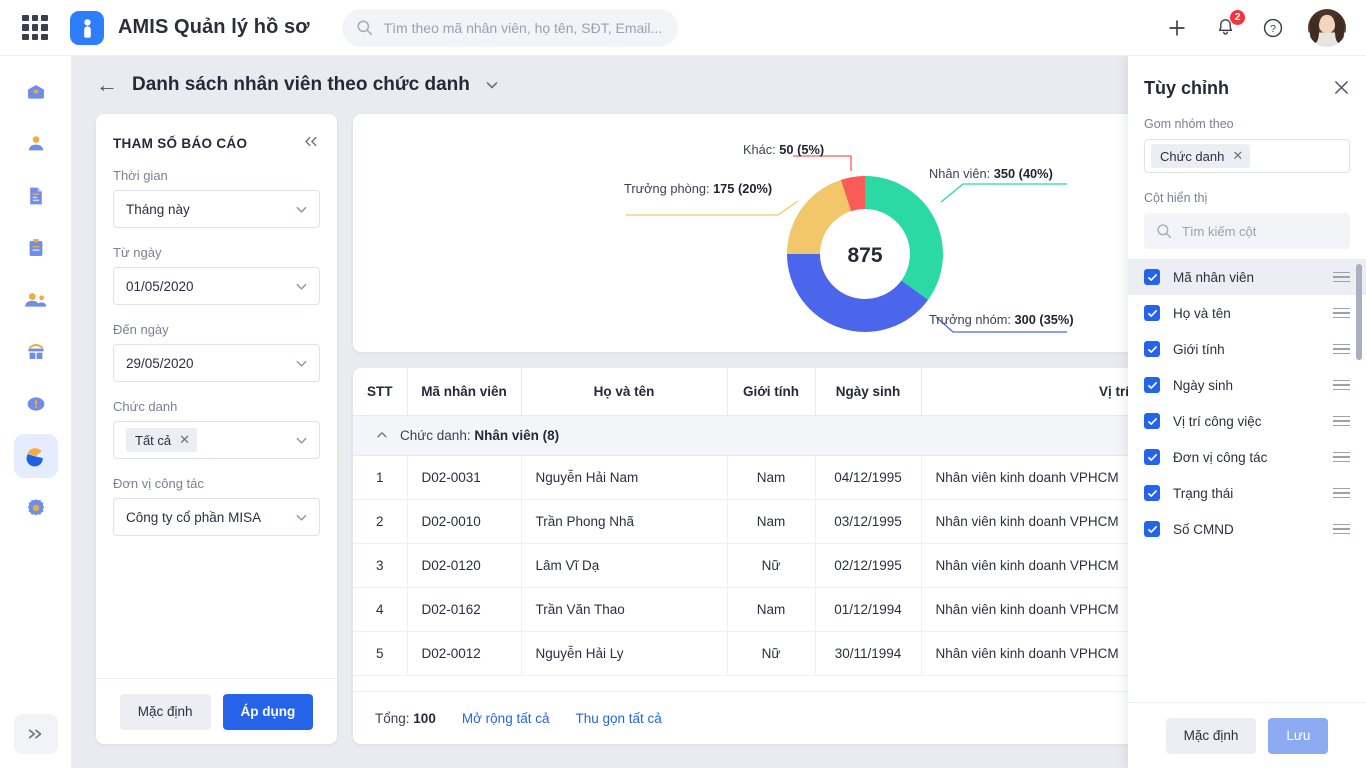 This screenshot has height=768, width=1366. What do you see at coordinates (624, 392) in the screenshot?
I see `column-header-ho-va-ten: Họ và tên` at bounding box center [624, 392].